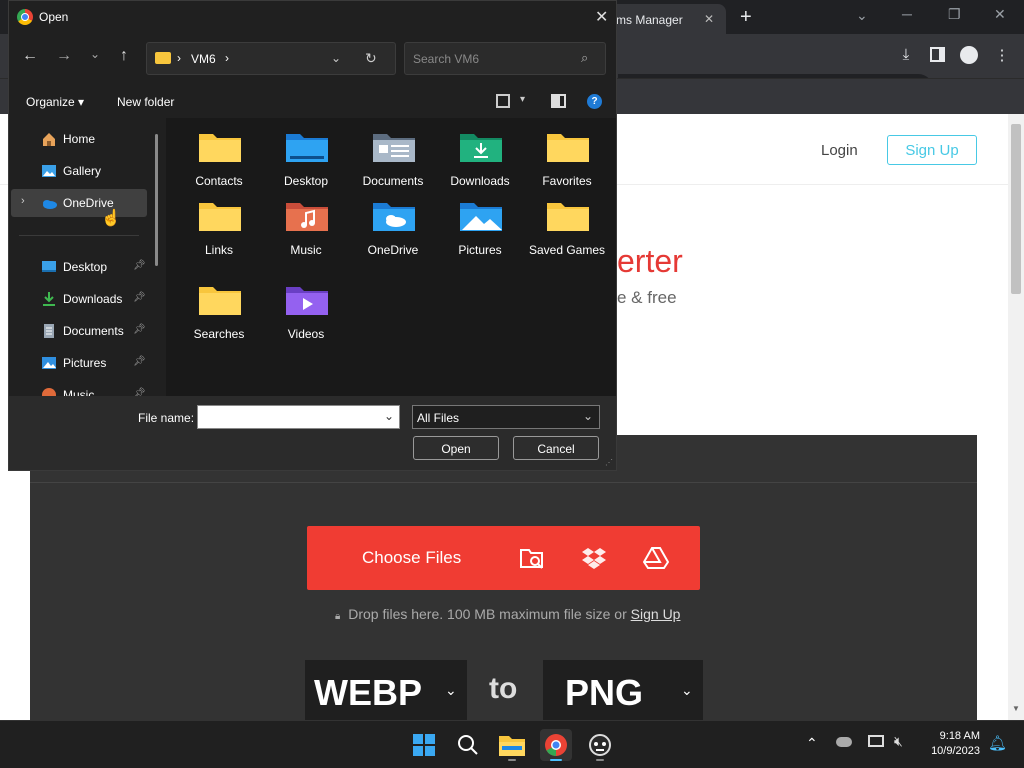  Describe the element at coordinates (79, 203) in the screenshot. I see `sidebar-item-onedrive: › OneDrive` at that location.